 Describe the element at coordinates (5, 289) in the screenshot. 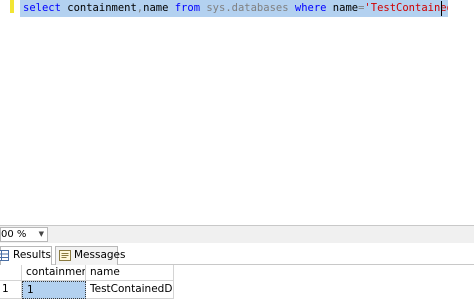

I see `row-number-label: 1` at that location.